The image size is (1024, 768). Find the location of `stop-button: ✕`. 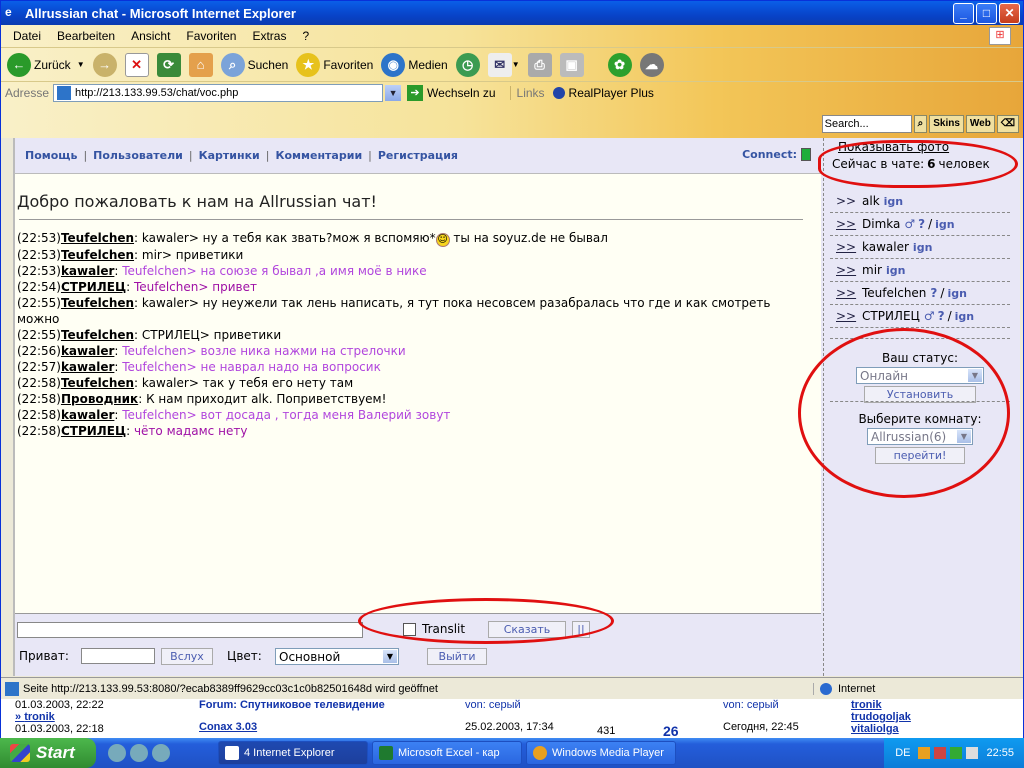

stop-button: ✕ is located at coordinates (136, 64).